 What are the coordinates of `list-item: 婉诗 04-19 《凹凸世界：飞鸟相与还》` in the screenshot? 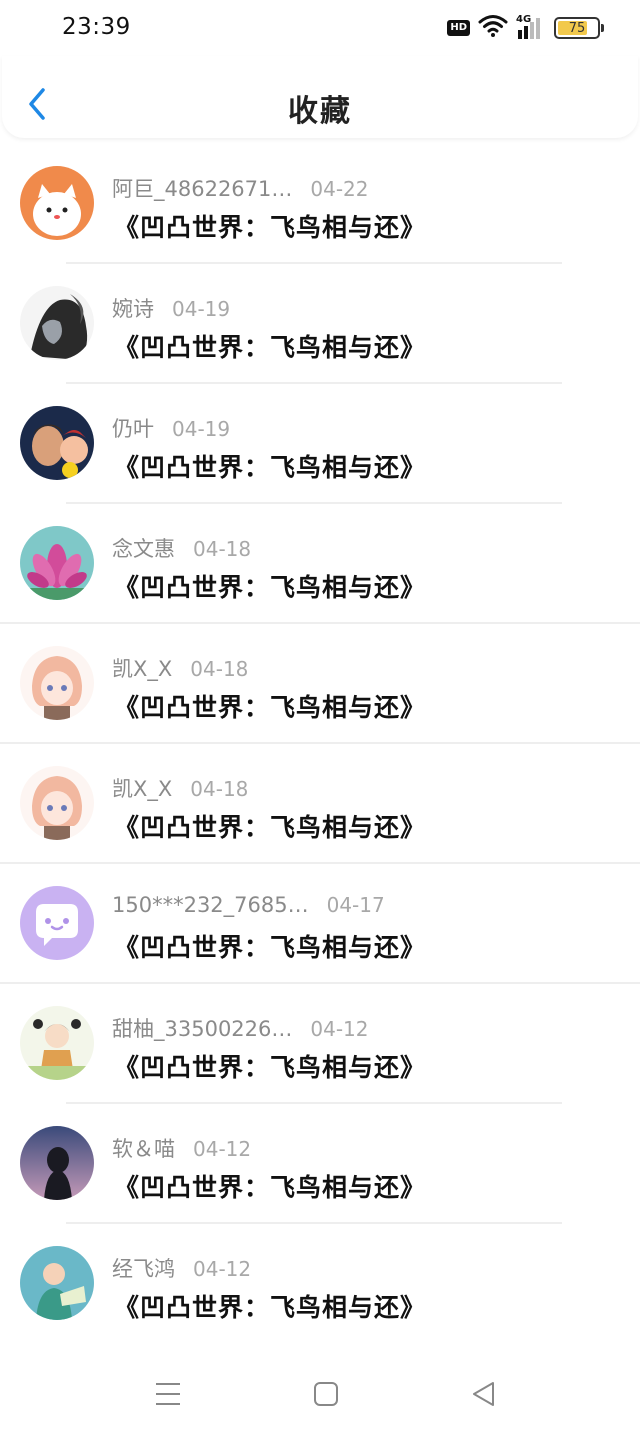 It's located at (320, 324).